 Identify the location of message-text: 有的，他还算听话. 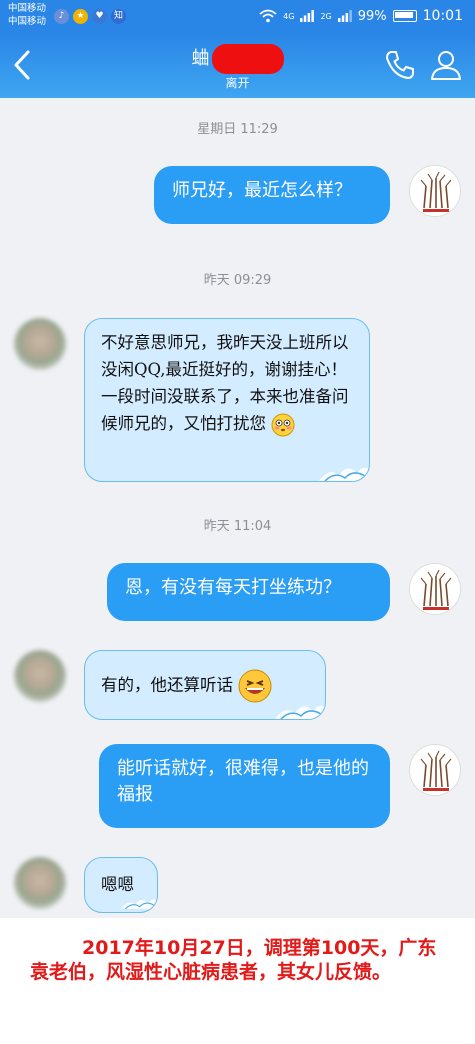
(167, 685).